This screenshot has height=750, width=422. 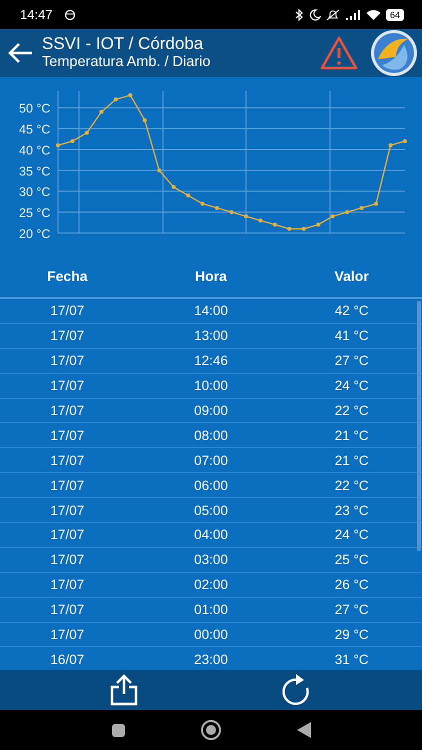 What do you see at coordinates (352, 310) in the screenshot?
I see `table-cell-text: 42 °C` at bounding box center [352, 310].